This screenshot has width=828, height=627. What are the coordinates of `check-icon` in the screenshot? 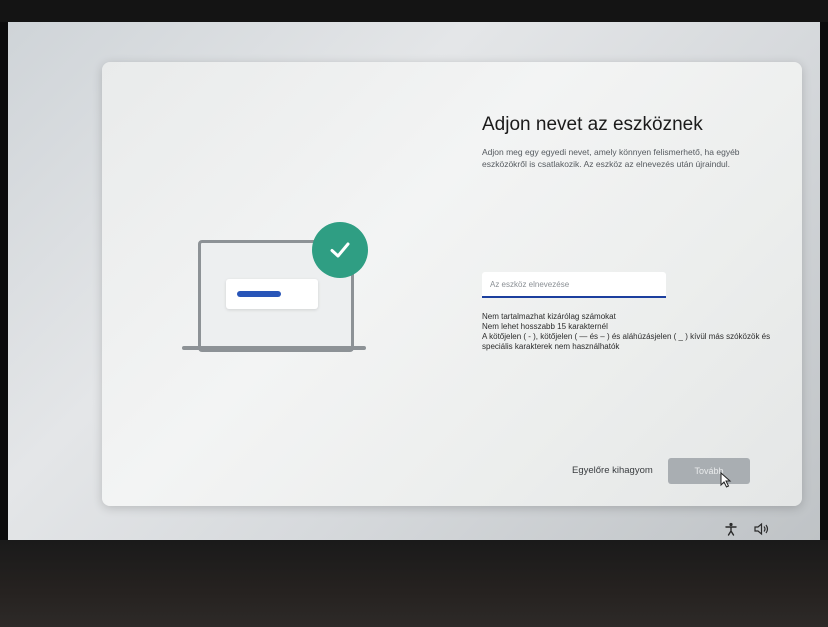 It's located at (340, 250).